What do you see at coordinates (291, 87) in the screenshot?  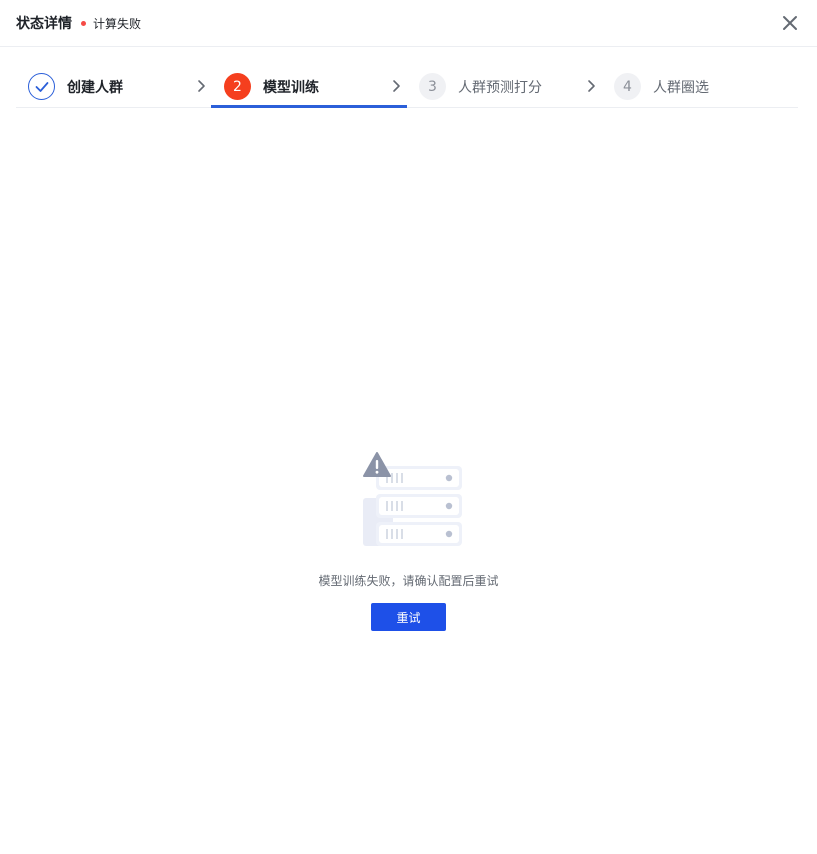 I see `step-2-label: 模型训练` at bounding box center [291, 87].